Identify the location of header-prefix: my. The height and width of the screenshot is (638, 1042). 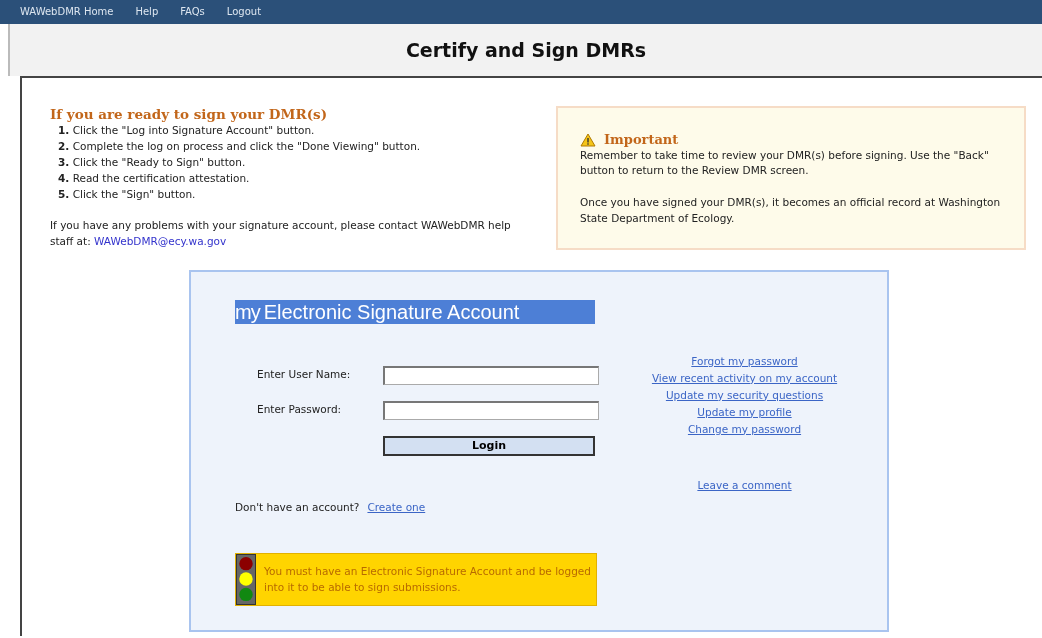
(247, 311).